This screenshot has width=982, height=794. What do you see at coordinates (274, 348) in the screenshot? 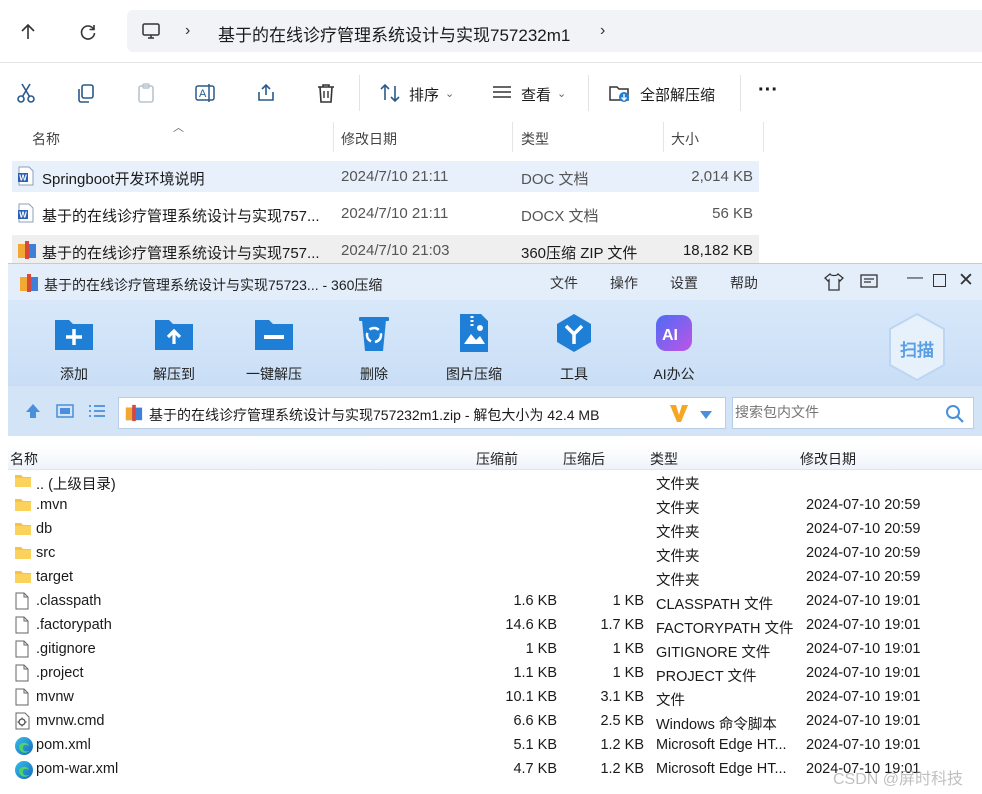
I see `one-click-extract-button: 一键解压` at bounding box center [274, 348].